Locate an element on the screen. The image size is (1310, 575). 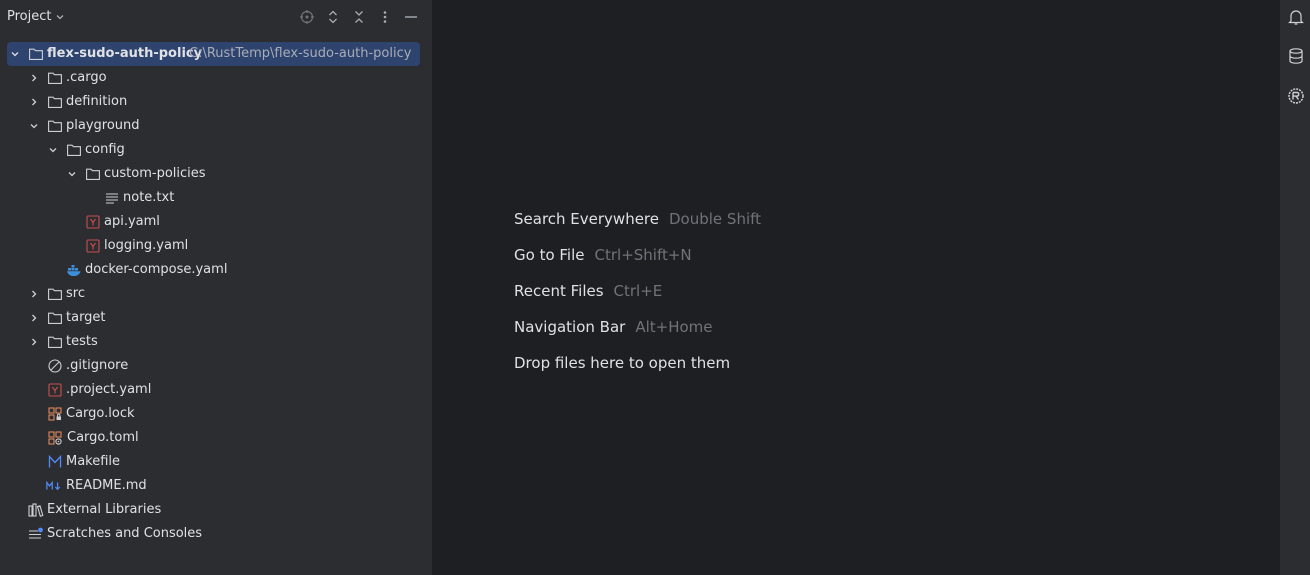
markdown-icon is located at coordinates (54, 486).